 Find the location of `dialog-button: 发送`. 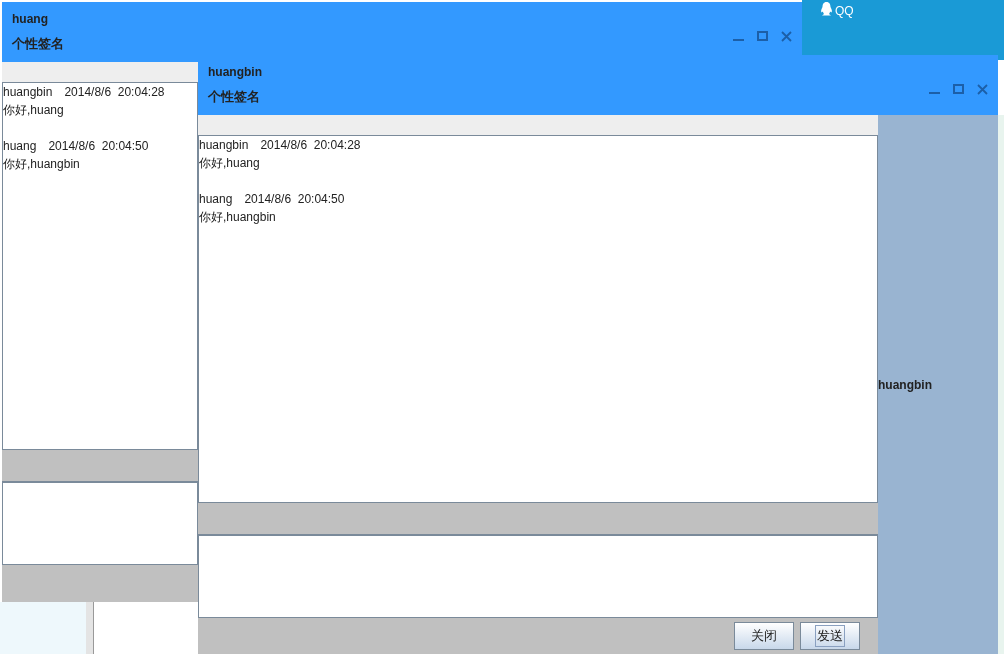

dialog-button: 发送 is located at coordinates (830, 636).